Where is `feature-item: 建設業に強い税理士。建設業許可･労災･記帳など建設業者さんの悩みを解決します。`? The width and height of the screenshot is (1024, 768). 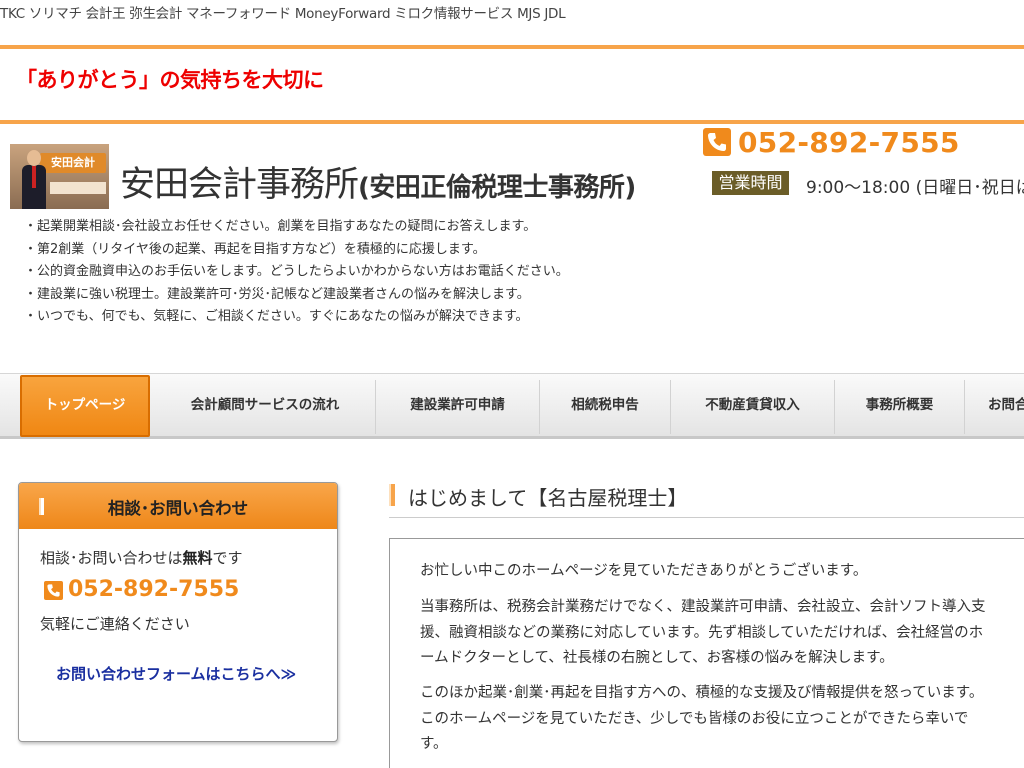 feature-item: 建設業に強い税理士。建設業許可･労災･記帳など建設業者さんの悩みを解決します。 is located at coordinates (296, 297).